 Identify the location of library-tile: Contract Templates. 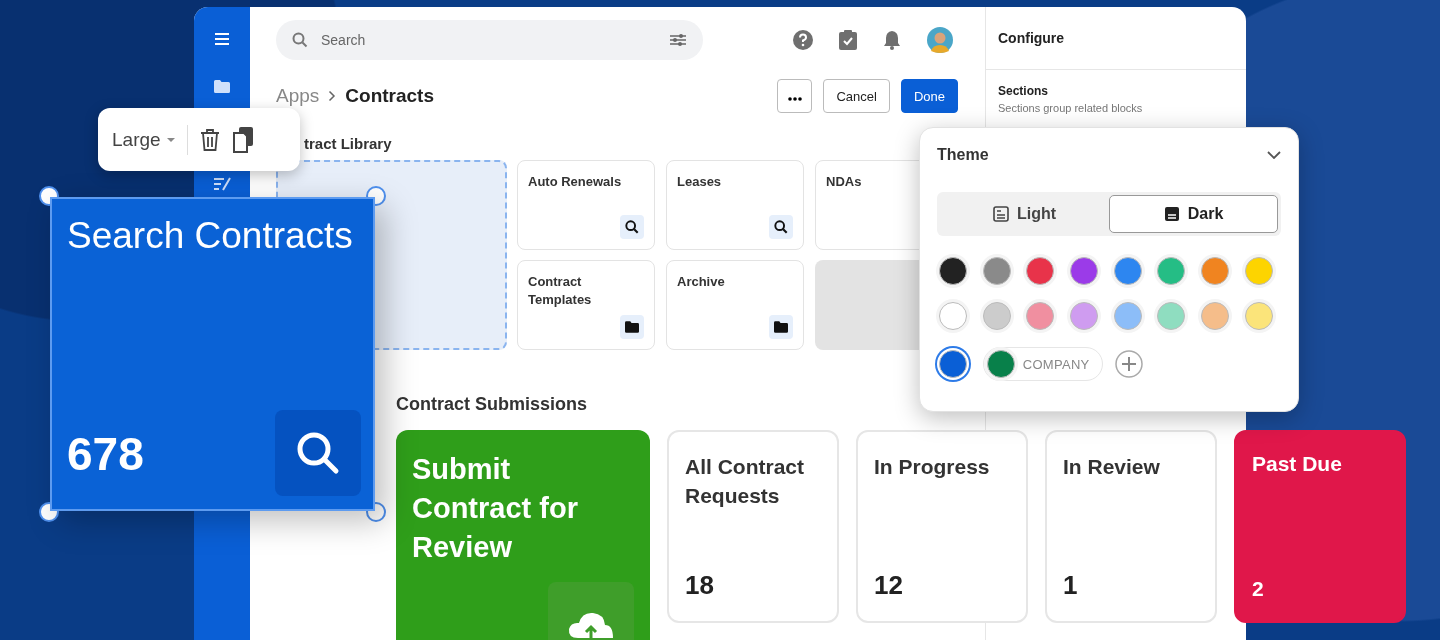
(586, 305).